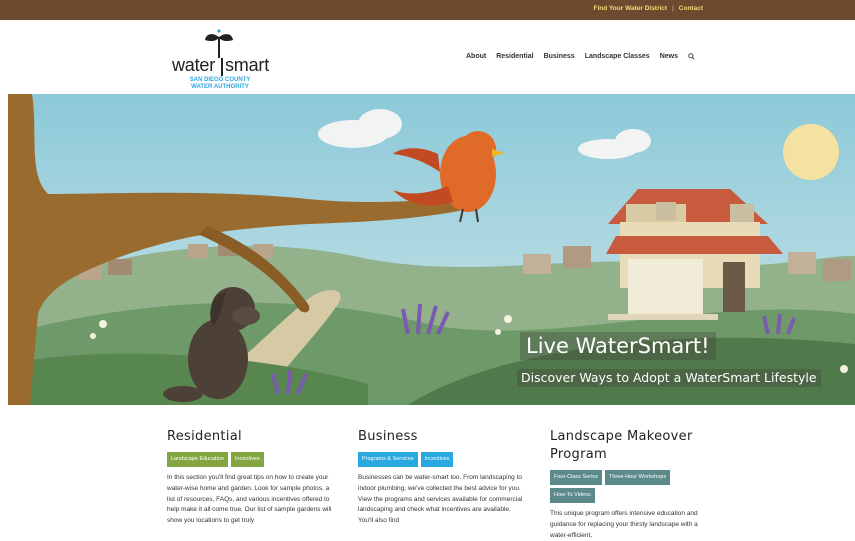  Describe the element at coordinates (220, 80) in the screenshot. I see `logo-subtitle-line1: SAN DIEGO COUNTY` at that location.